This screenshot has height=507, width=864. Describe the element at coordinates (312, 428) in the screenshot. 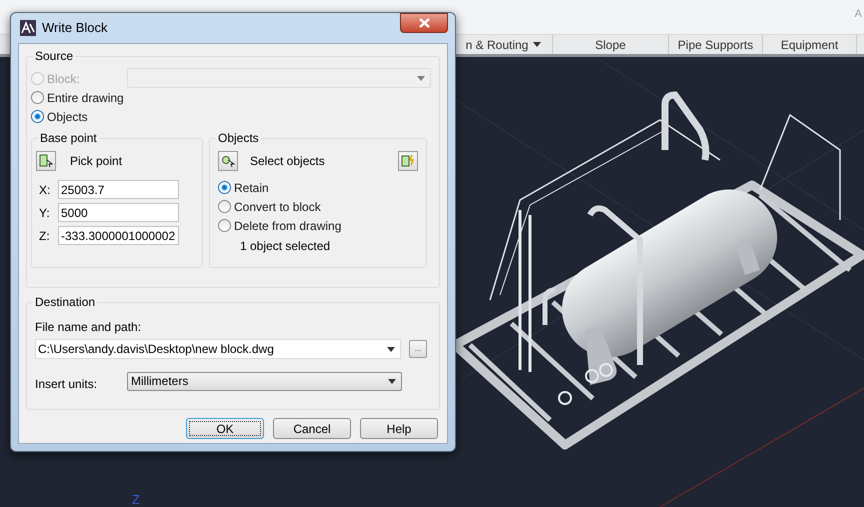

I see `dialog-button: Cancel` at that location.